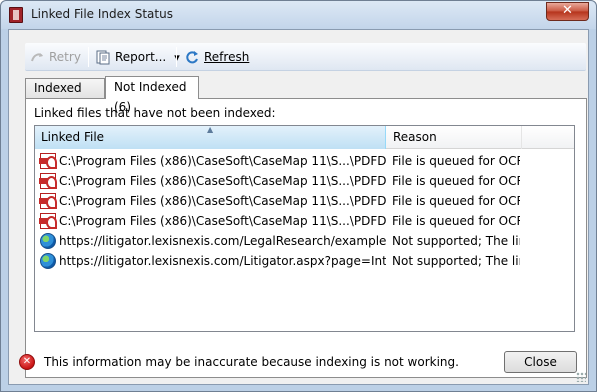 The height and width of the screenshot is (392, 597). Describe the element at coordinates (581, 377) in the screenshot. I see `resize-grip-icon` at that location.